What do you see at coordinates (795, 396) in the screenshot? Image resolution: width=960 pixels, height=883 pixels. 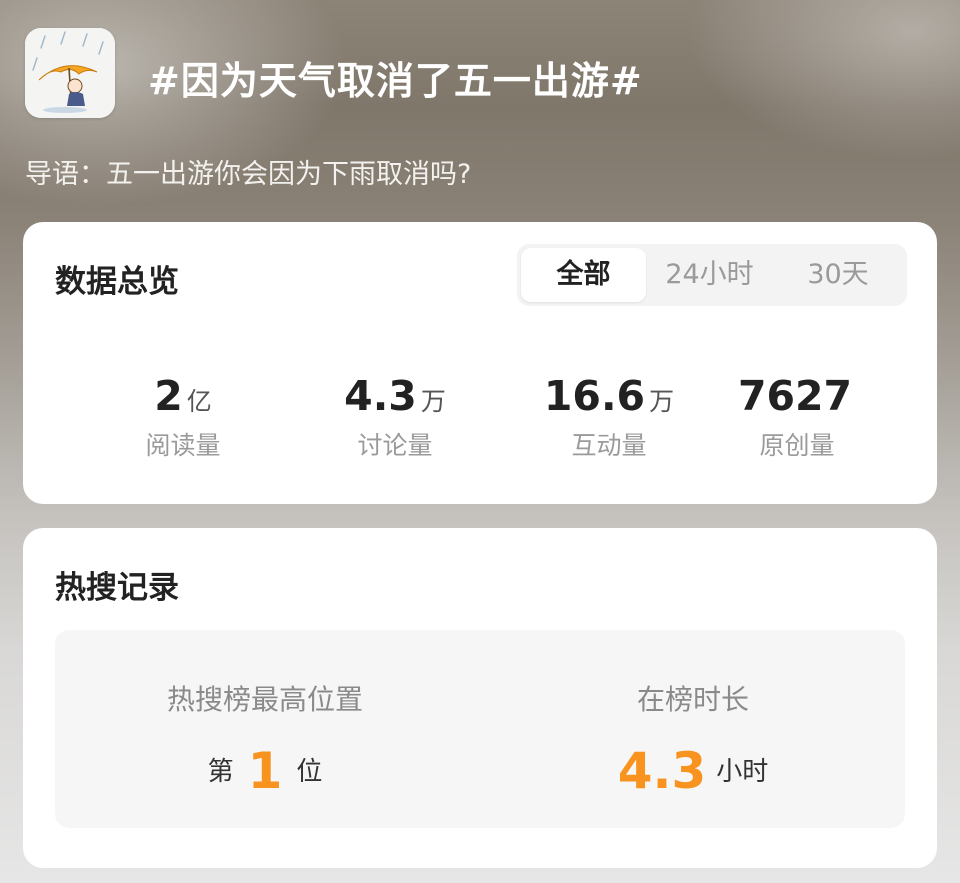 I see `stat-value: 7627` at bounding box center [795, 396].